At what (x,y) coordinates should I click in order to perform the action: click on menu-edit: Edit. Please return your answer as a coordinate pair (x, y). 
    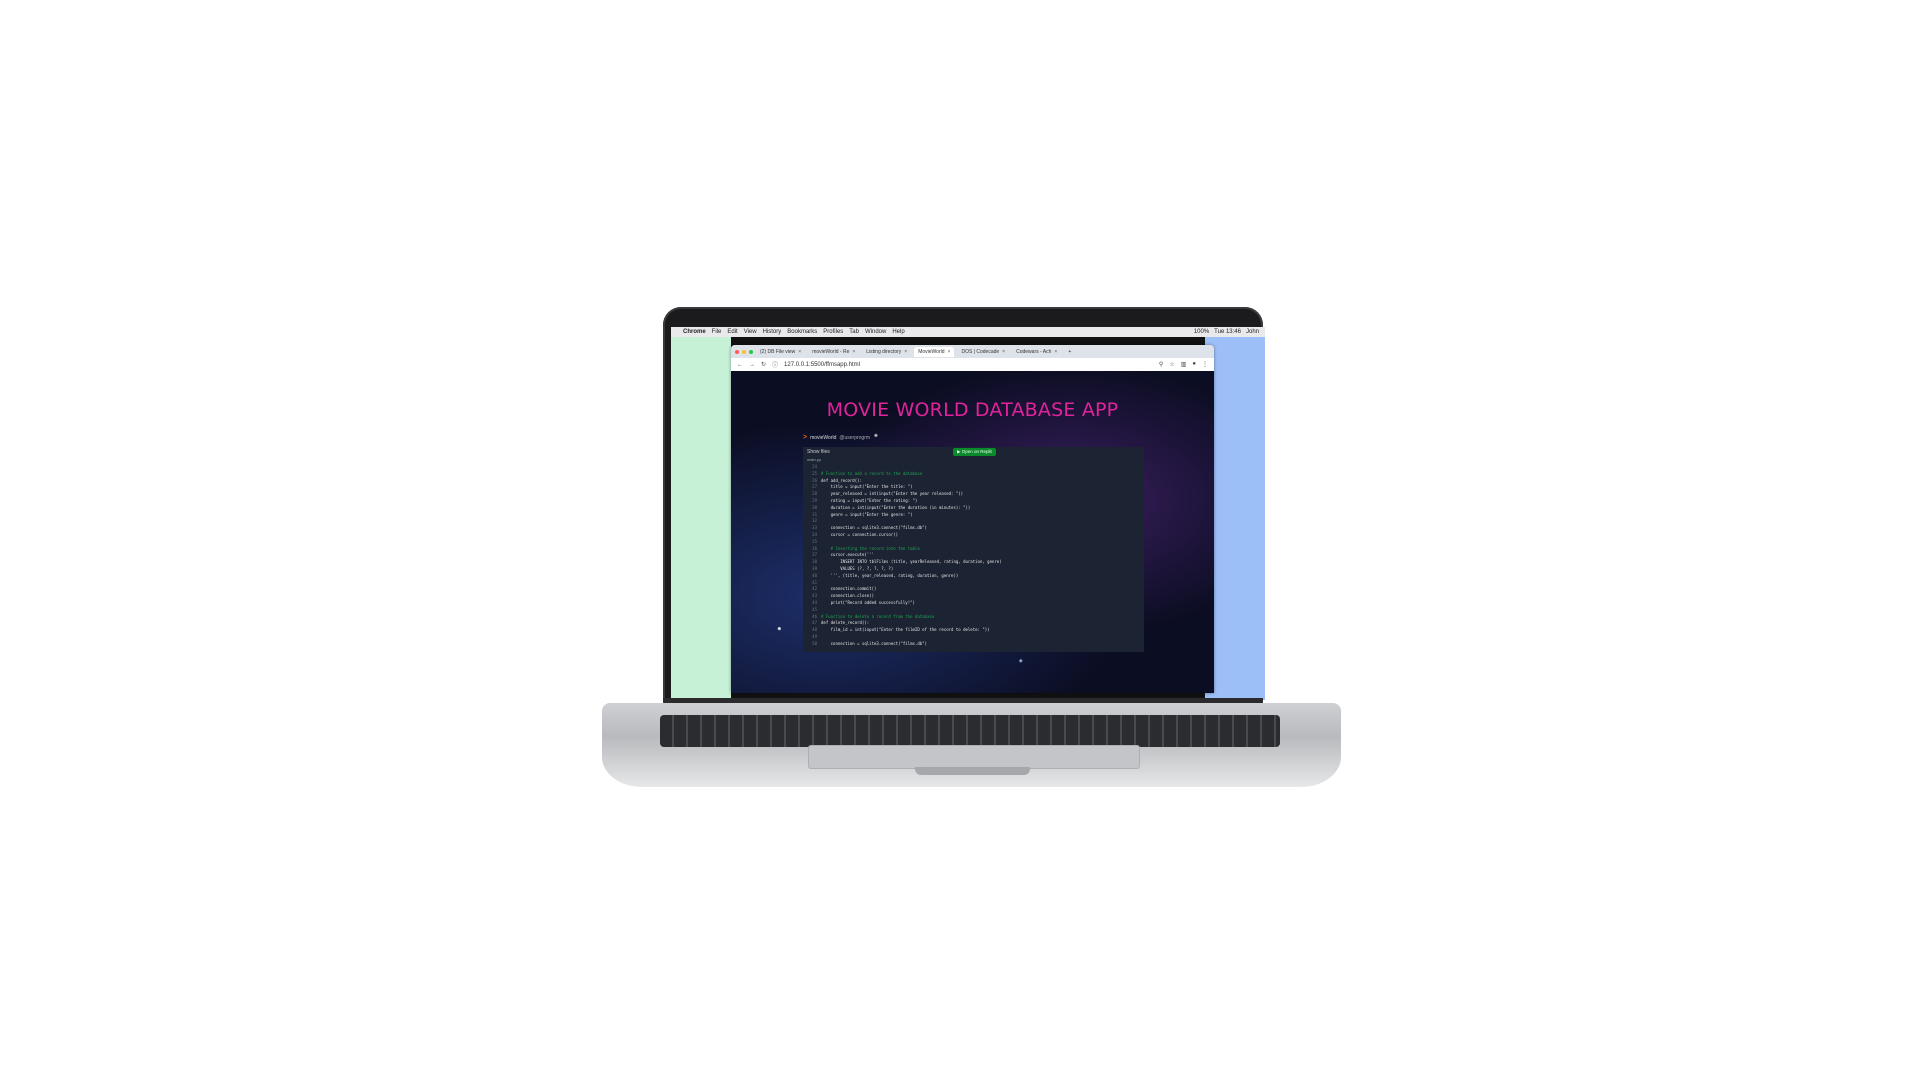
    Looking at the image, I should click on (732, 332).